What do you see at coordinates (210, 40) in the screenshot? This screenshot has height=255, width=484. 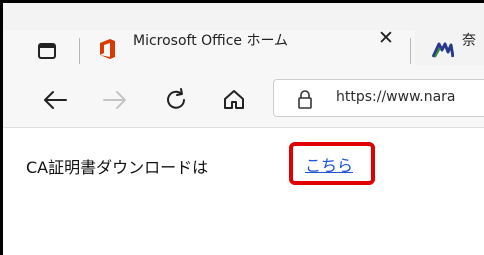 I see `tab-title: Microsoft Office ホーム` at bounding box center [210, 40].